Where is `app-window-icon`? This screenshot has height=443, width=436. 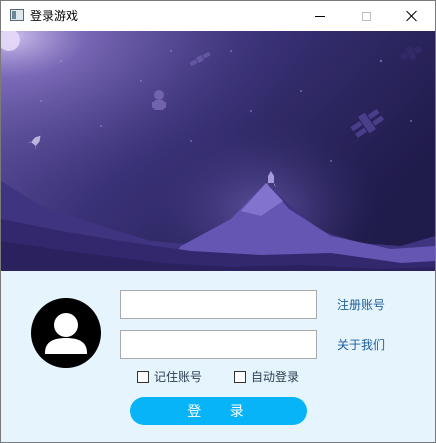
app-window-icon is located at coordinates (17, 15).